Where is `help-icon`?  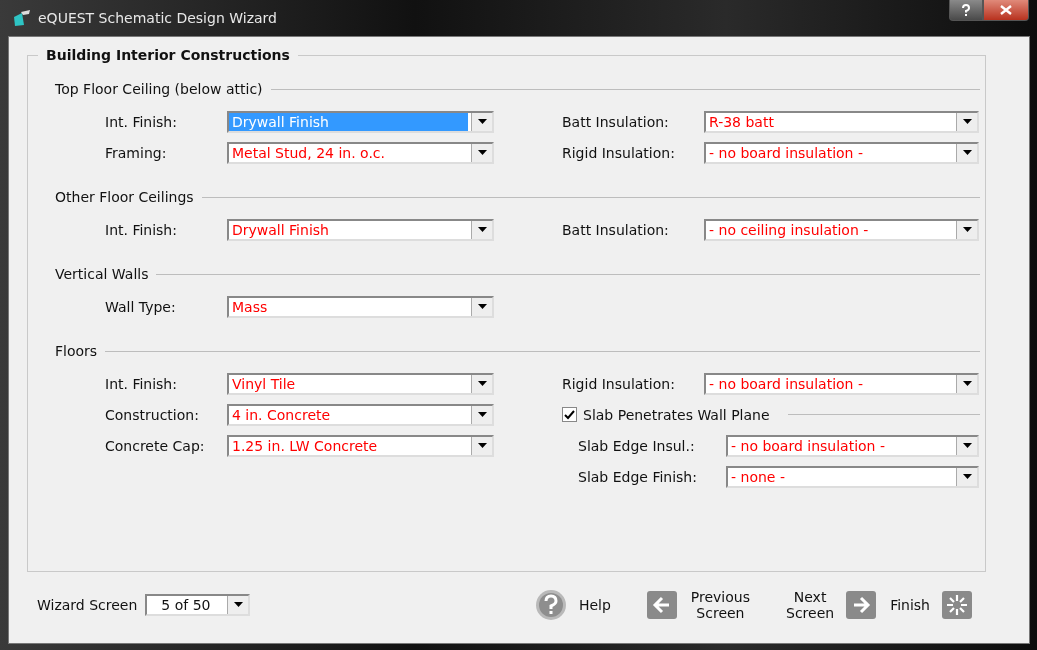 help-icon is located at coordinates (966, 10).